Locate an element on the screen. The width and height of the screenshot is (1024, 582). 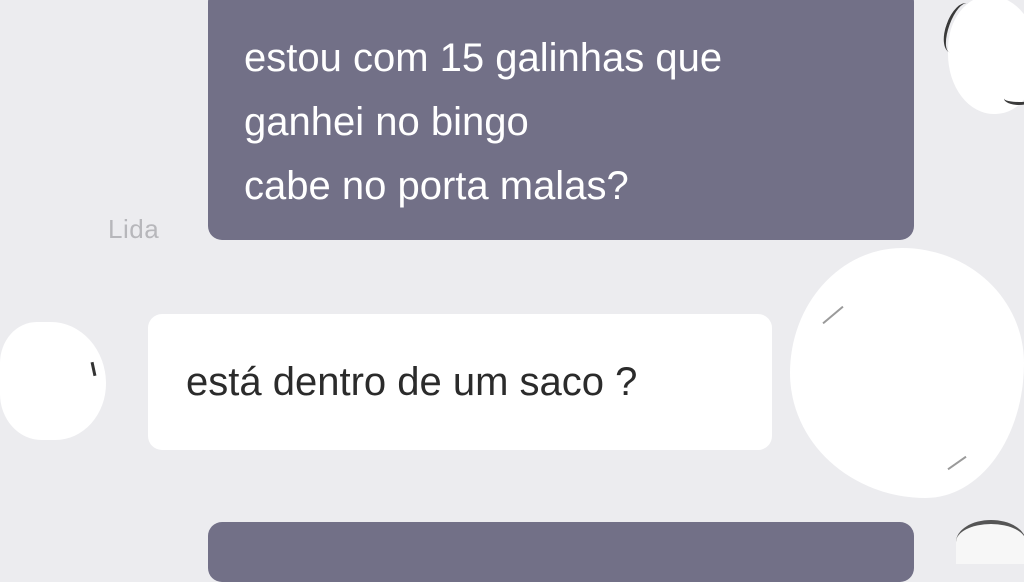
message-line: estou com 15 galinhas que is located at coordinates (483, 58).